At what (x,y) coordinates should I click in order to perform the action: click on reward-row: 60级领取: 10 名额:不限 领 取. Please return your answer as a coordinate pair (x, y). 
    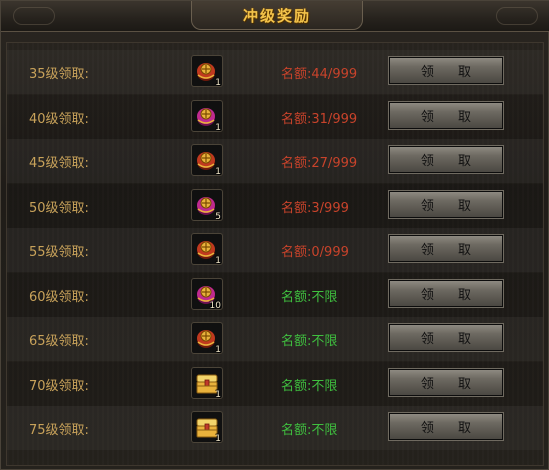
    Looking at the image, I should click on (275, 295).